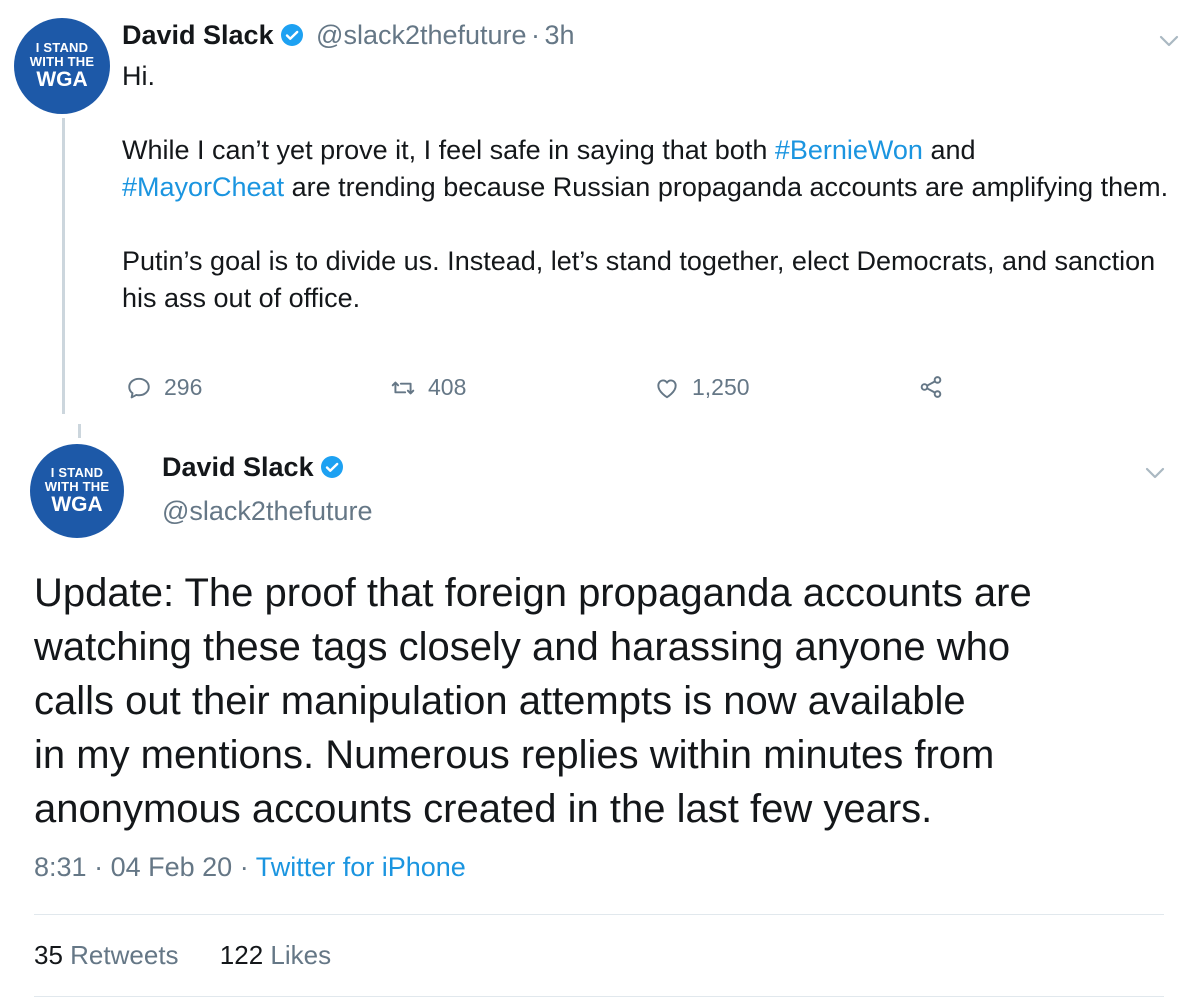 The height and width of the screenshot is (1000, 1200). I want to click on hashtag-link: #MayorCheat, so click(203, 187).